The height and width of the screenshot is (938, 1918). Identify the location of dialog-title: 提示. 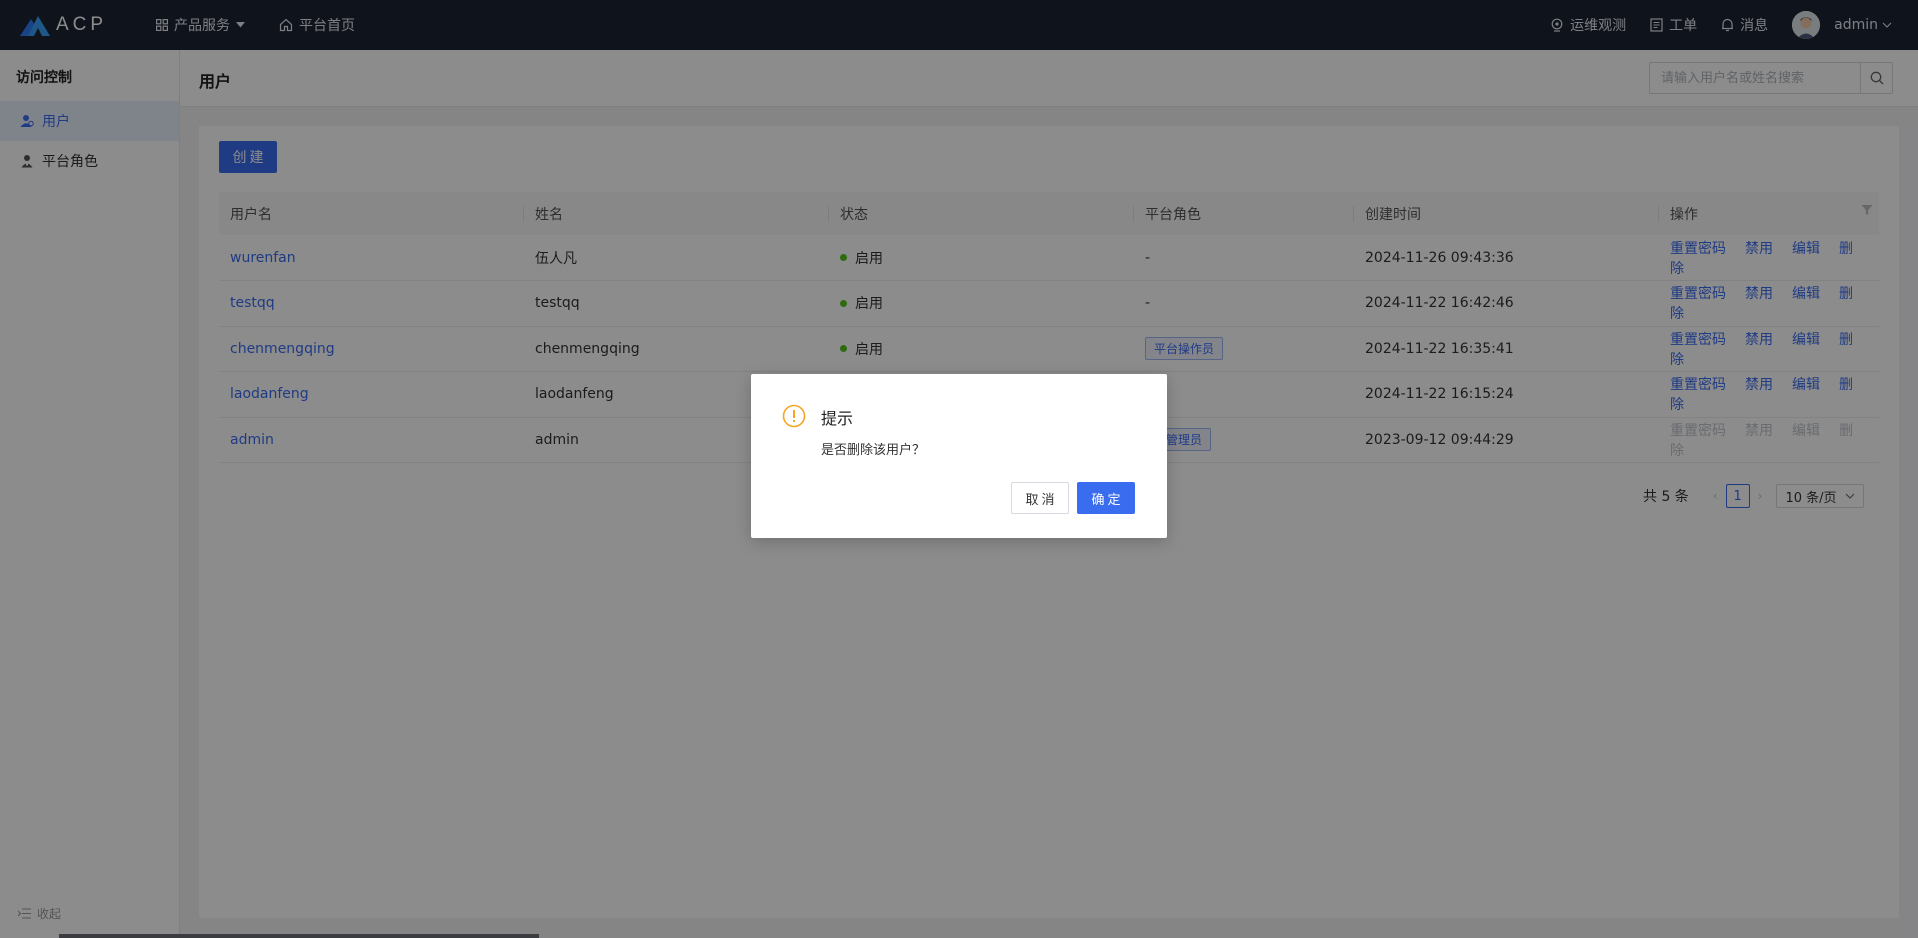
(837, 418).